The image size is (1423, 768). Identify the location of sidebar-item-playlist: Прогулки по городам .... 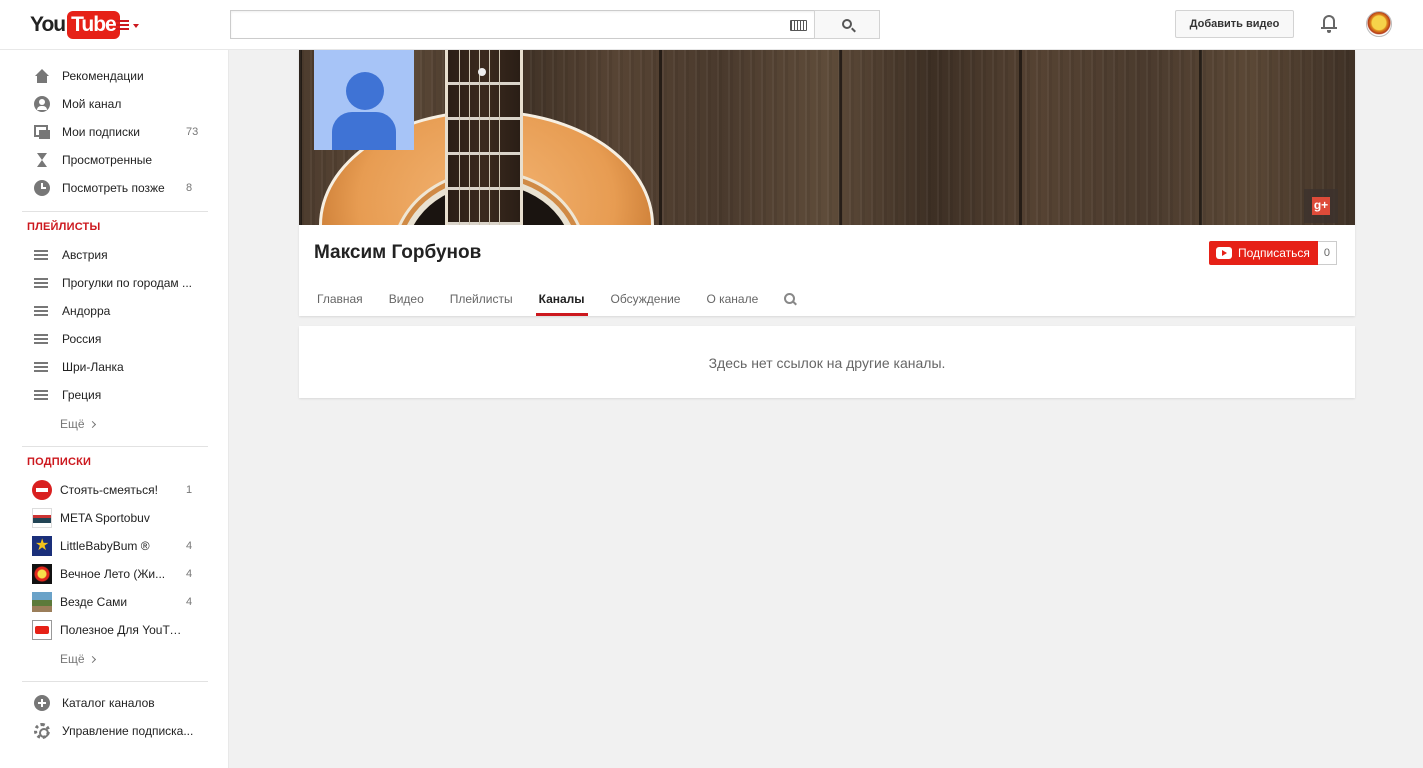
(115, 283).